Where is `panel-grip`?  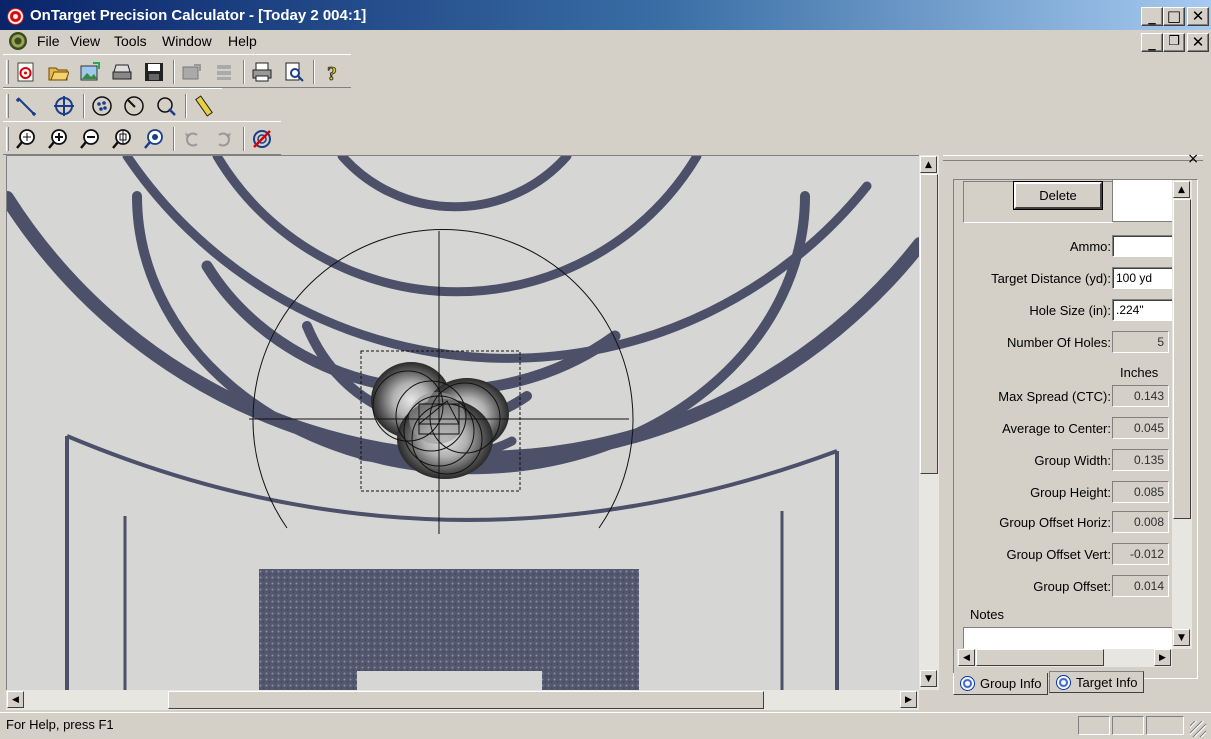 panel-grip is located at coordinates (1073, 158).